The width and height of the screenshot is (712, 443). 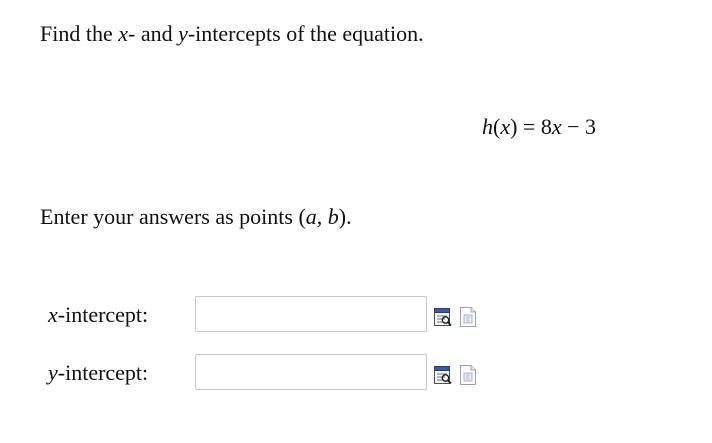 I want to click on instruction-text-start: Enter your answers as points, so click(x=169, y=216).